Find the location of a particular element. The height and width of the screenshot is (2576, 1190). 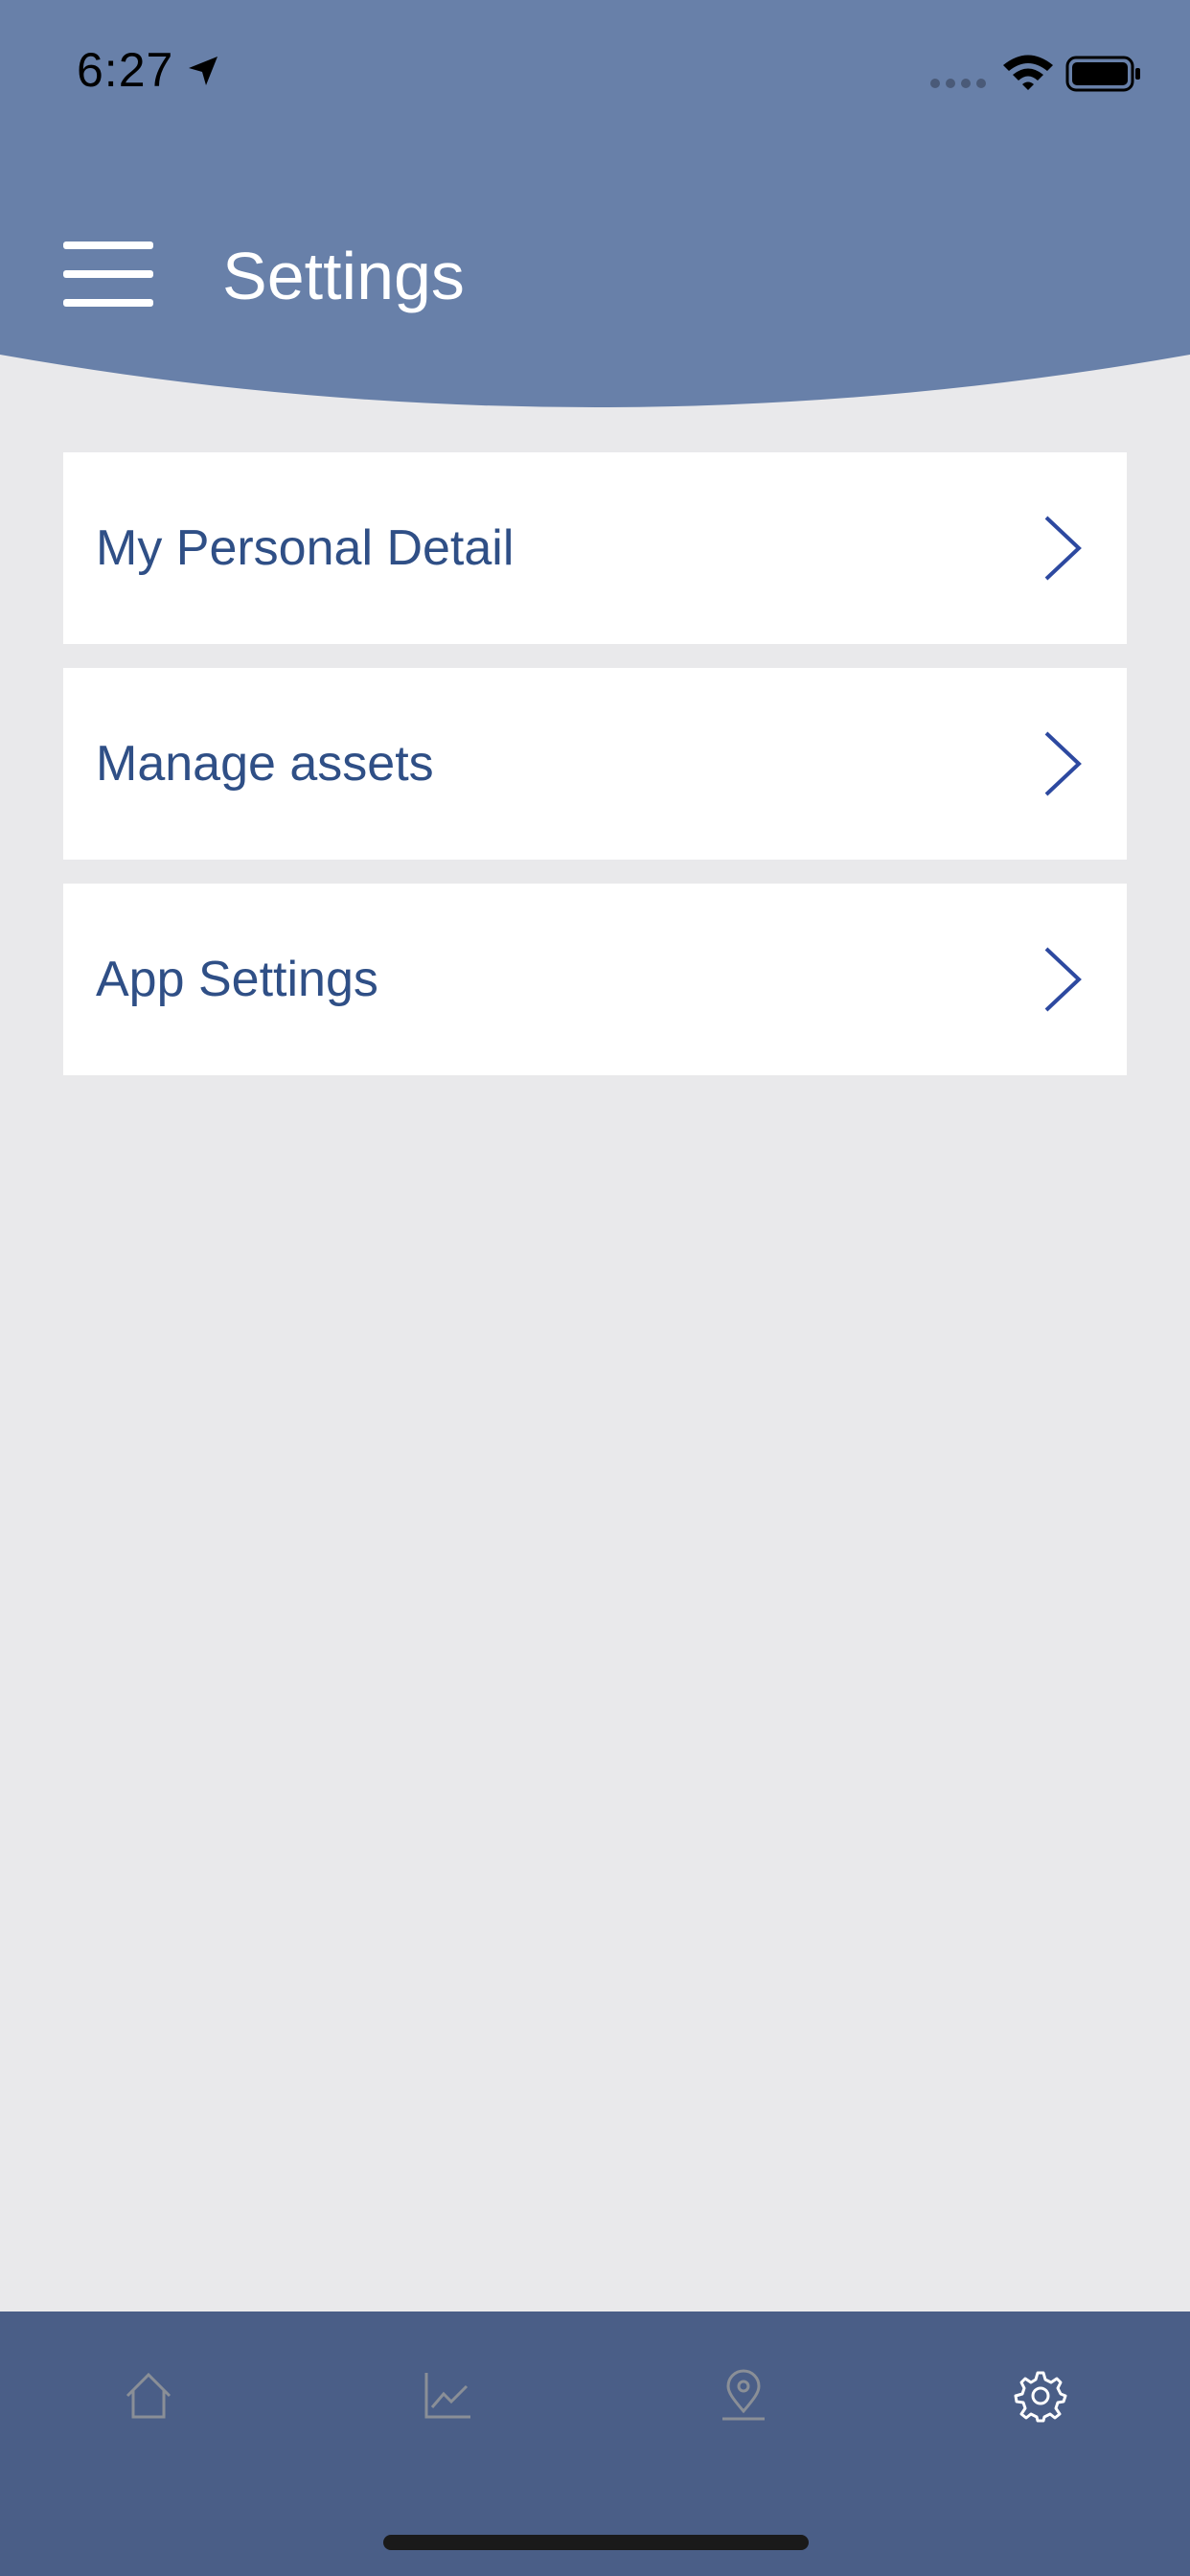

wifi-icon is located at coordinates (1028, 72).